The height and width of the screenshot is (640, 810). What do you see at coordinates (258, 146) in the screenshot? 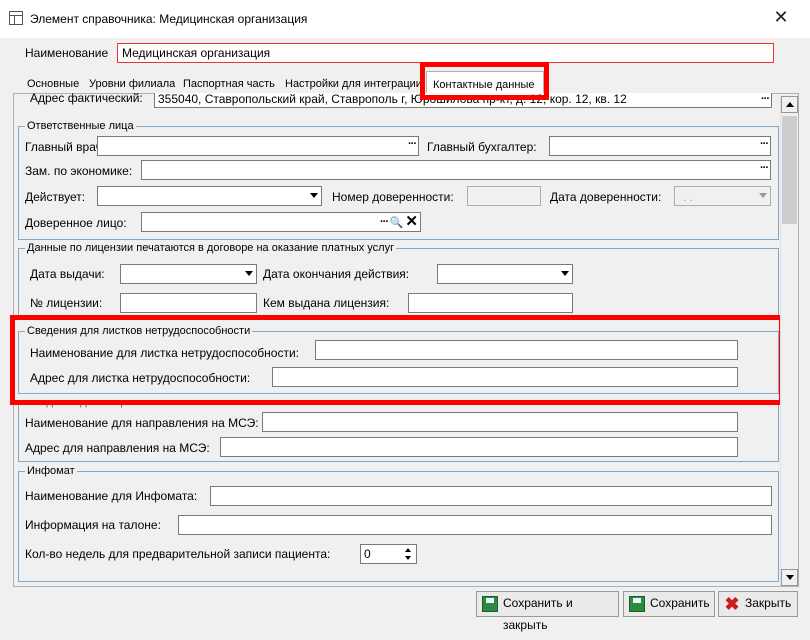
I see `chief-doctor-input: ···` at bounding box center [258, 146].